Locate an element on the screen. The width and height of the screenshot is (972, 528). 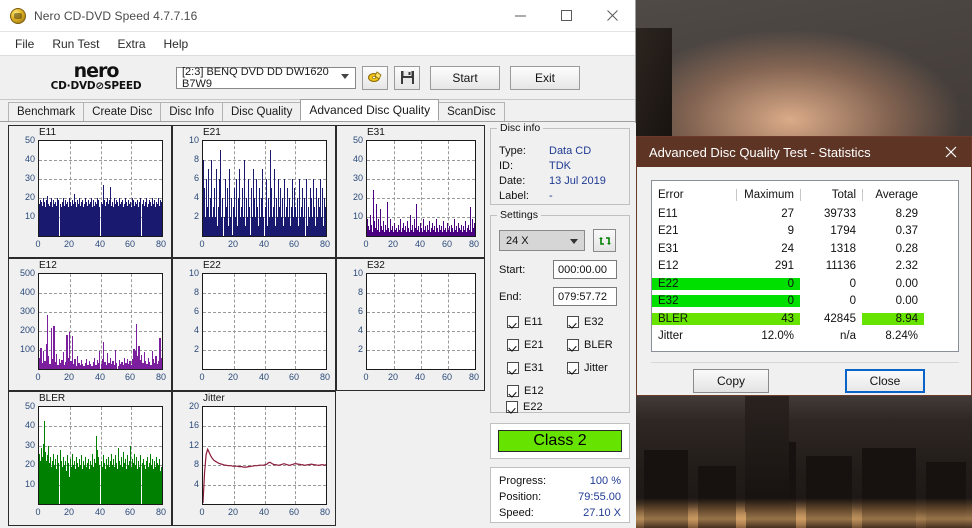
disc-info-key-date: Date: is located at coordinates (512, 181).